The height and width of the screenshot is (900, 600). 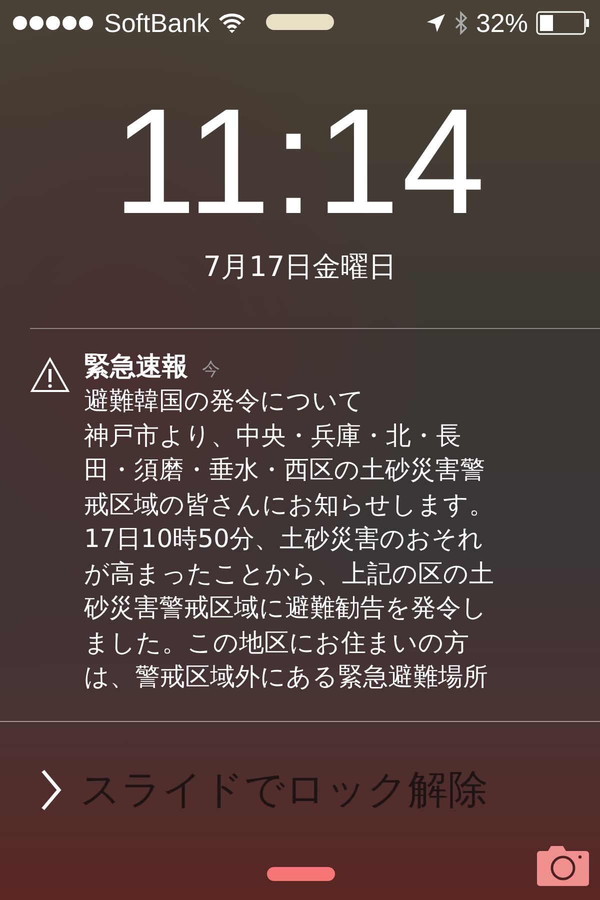 What do you see at coordinates (289, 574) in the screenshot?
I see `notification-text: が高まったことから、上記の区の土` at bounding box center [289, 574].